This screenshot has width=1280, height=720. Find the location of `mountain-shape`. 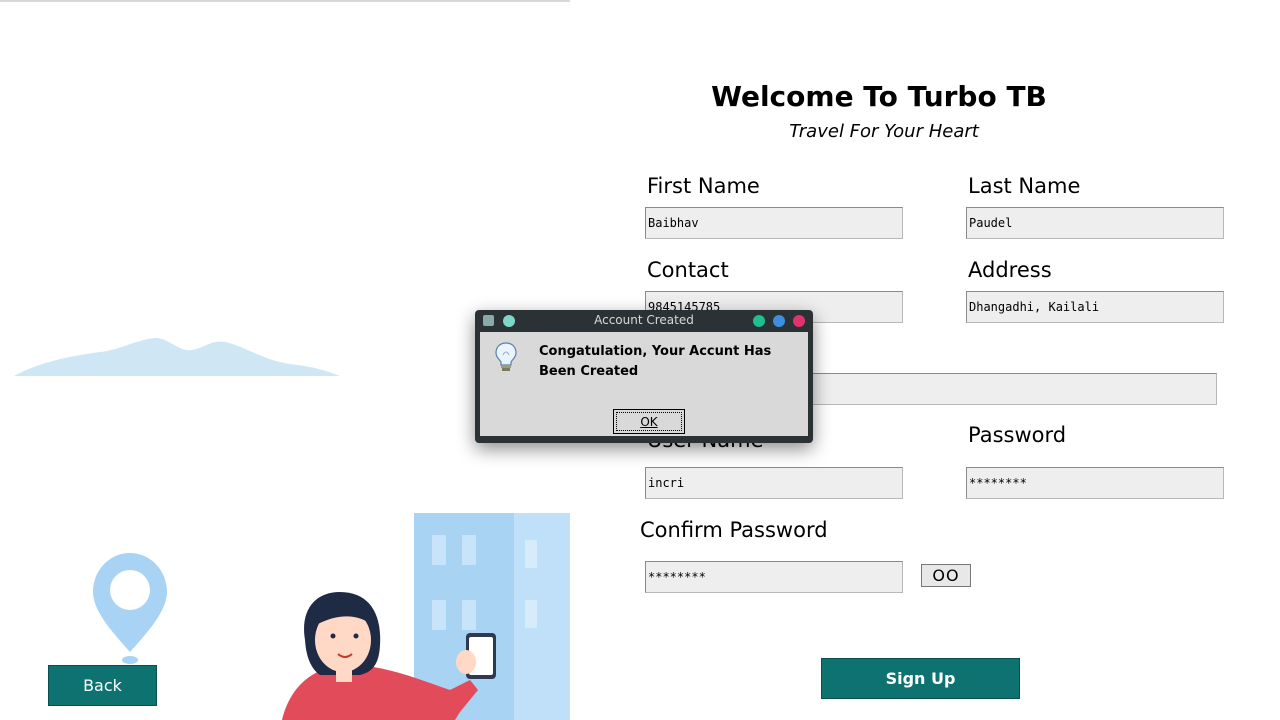

mountain-shape is located at coordinates (177, 357).